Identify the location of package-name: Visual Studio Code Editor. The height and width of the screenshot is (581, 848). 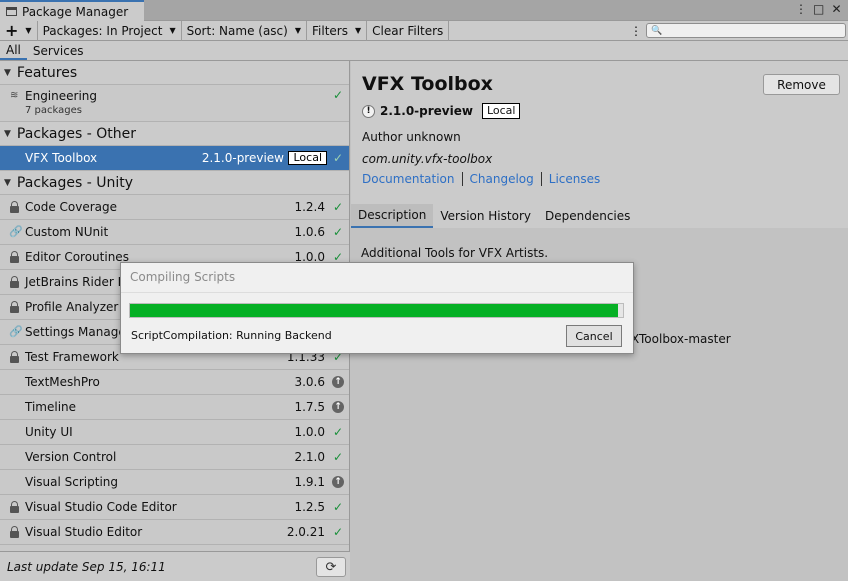
(101, 507).